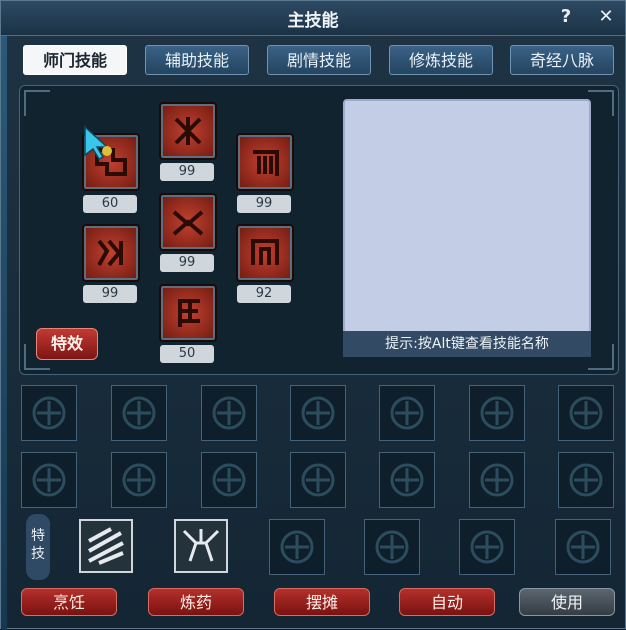  I want to click on help-button: ?, so click(566, 17).